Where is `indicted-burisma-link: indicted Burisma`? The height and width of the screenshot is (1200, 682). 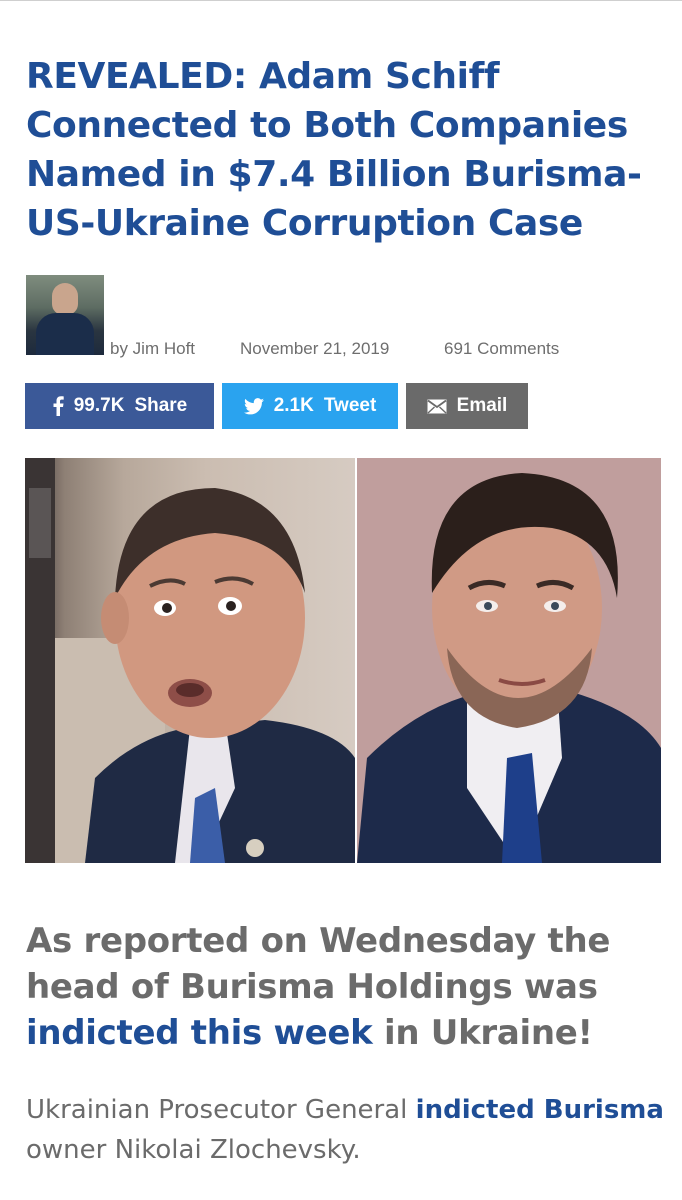
indicted-burisma-link: indicted Burisma is located at coordinates (540, 1110).